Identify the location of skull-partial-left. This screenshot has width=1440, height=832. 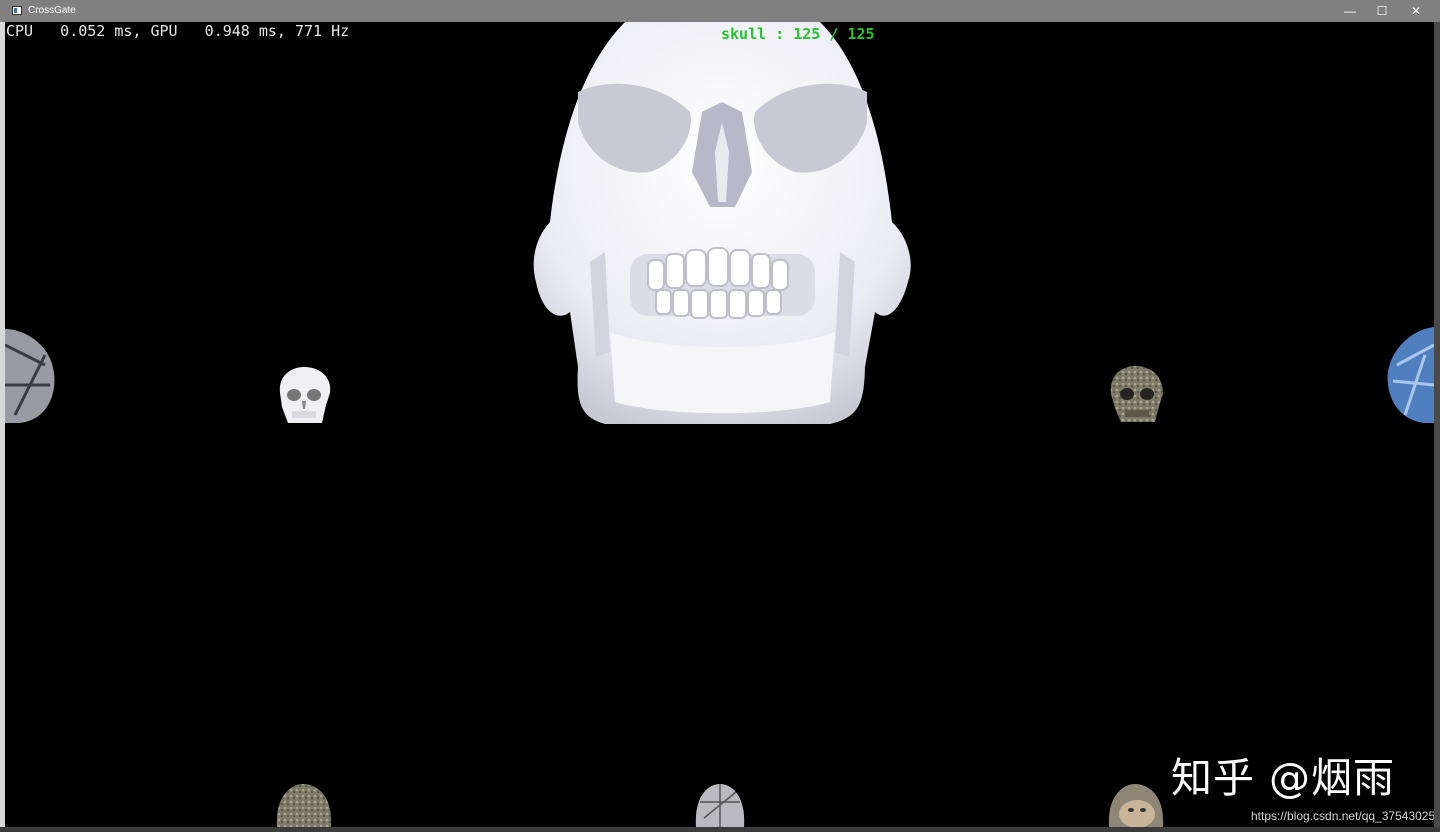
(30, 376).